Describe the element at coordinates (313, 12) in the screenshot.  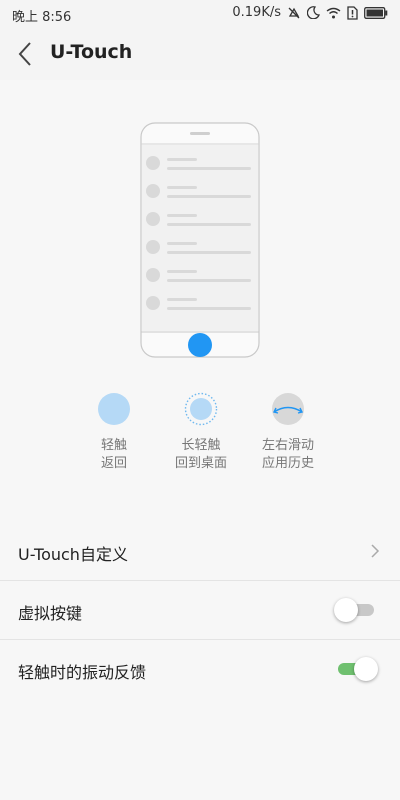
I see `moon-icon` at that location.